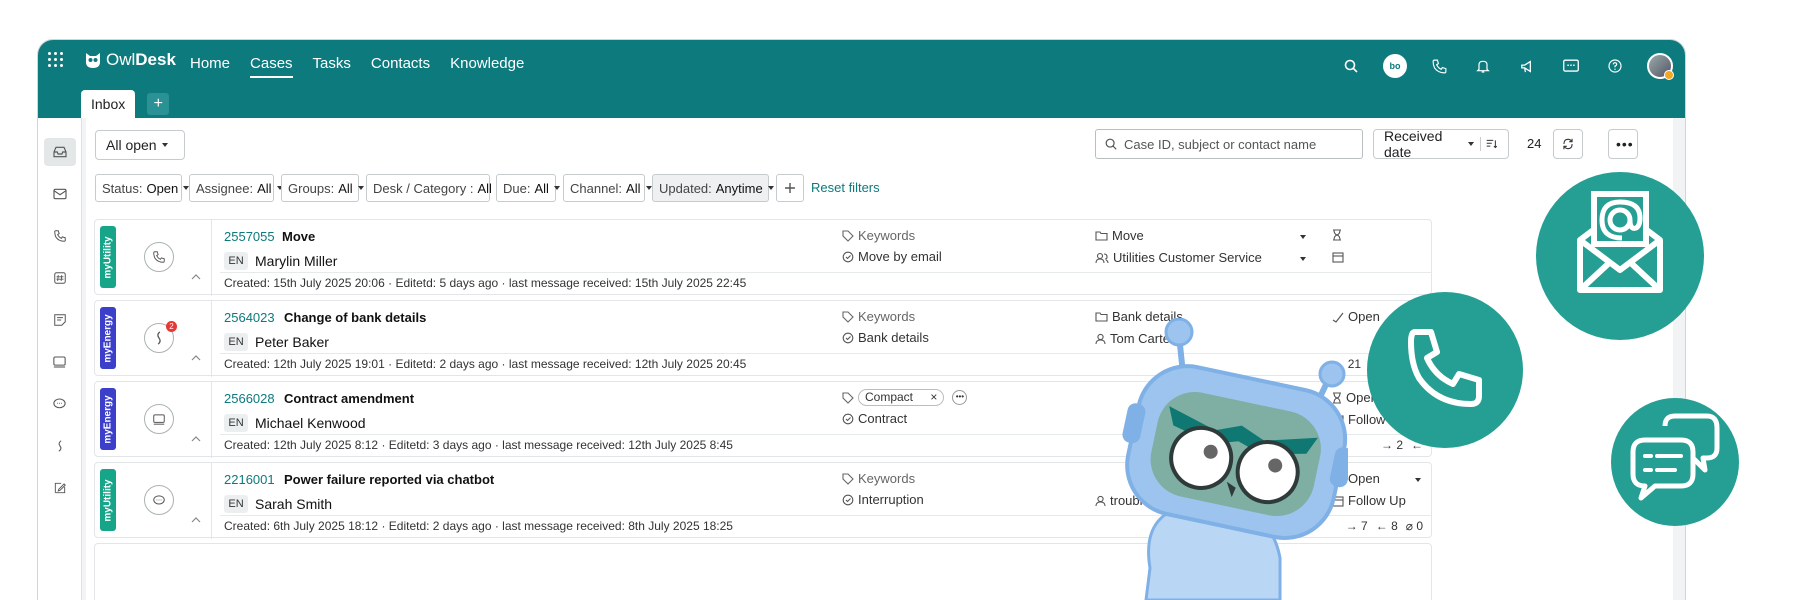  I want to click on hourglass-icon, so click(1337, 235).